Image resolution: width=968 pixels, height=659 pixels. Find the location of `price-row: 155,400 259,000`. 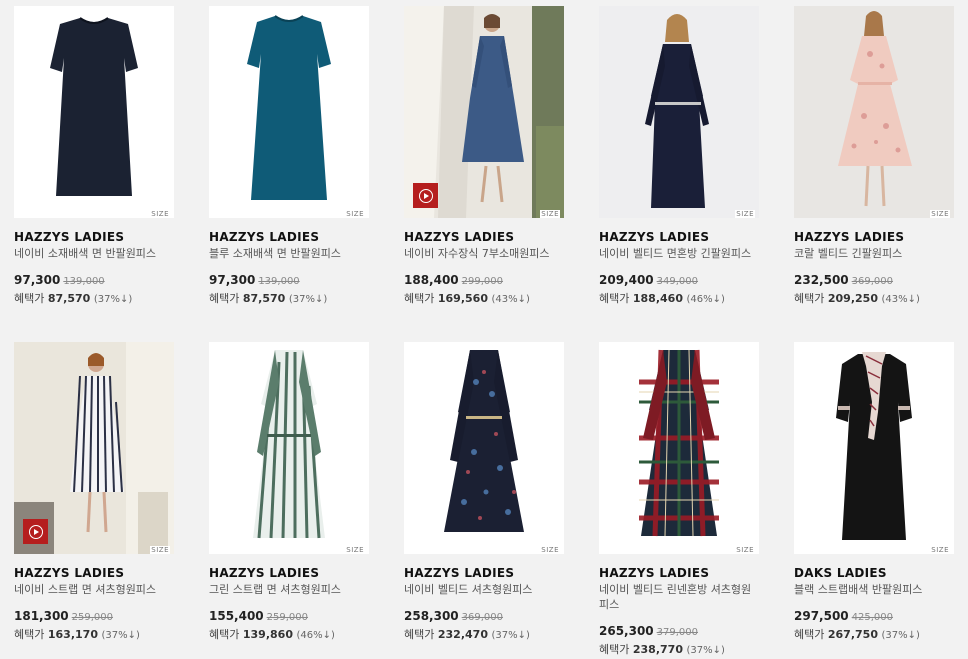

price-row: 155,400 259,000 is located at coordinates (289, 616).